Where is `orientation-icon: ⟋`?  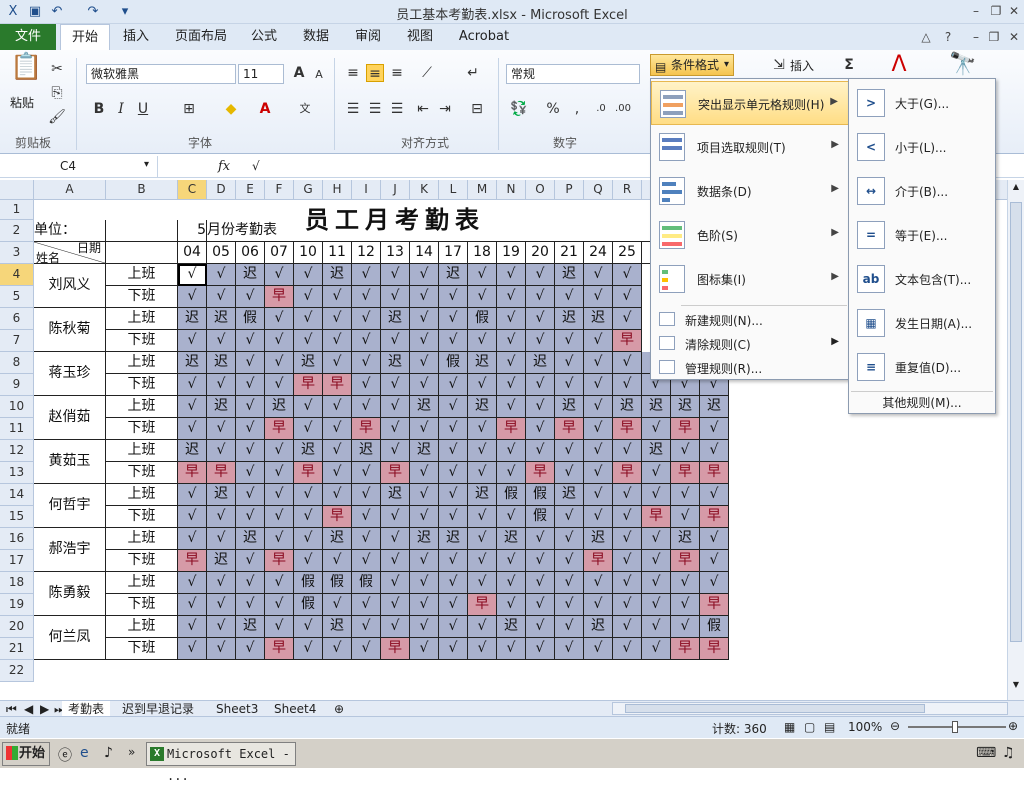 orientation-icon: ⟋ is located at coordinates (427, 73).